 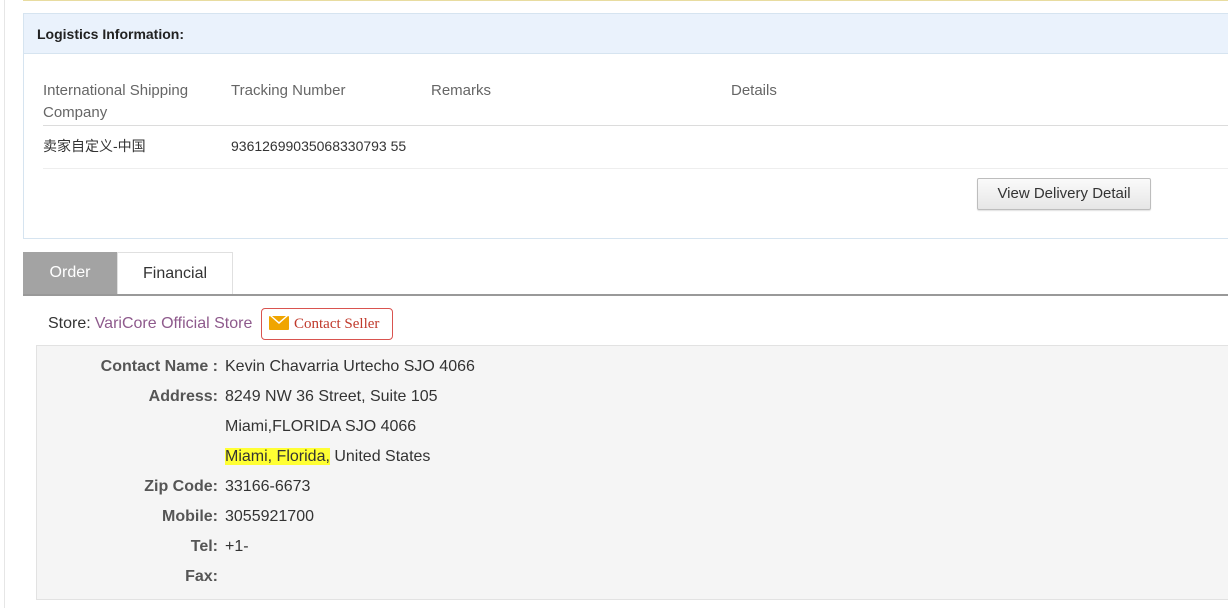 What do you see at coordinates (321, 426) in the screenshot?
I see `address-line-2: Miami,FLORIDA SJO 4066` at bounding box center [321, 426].